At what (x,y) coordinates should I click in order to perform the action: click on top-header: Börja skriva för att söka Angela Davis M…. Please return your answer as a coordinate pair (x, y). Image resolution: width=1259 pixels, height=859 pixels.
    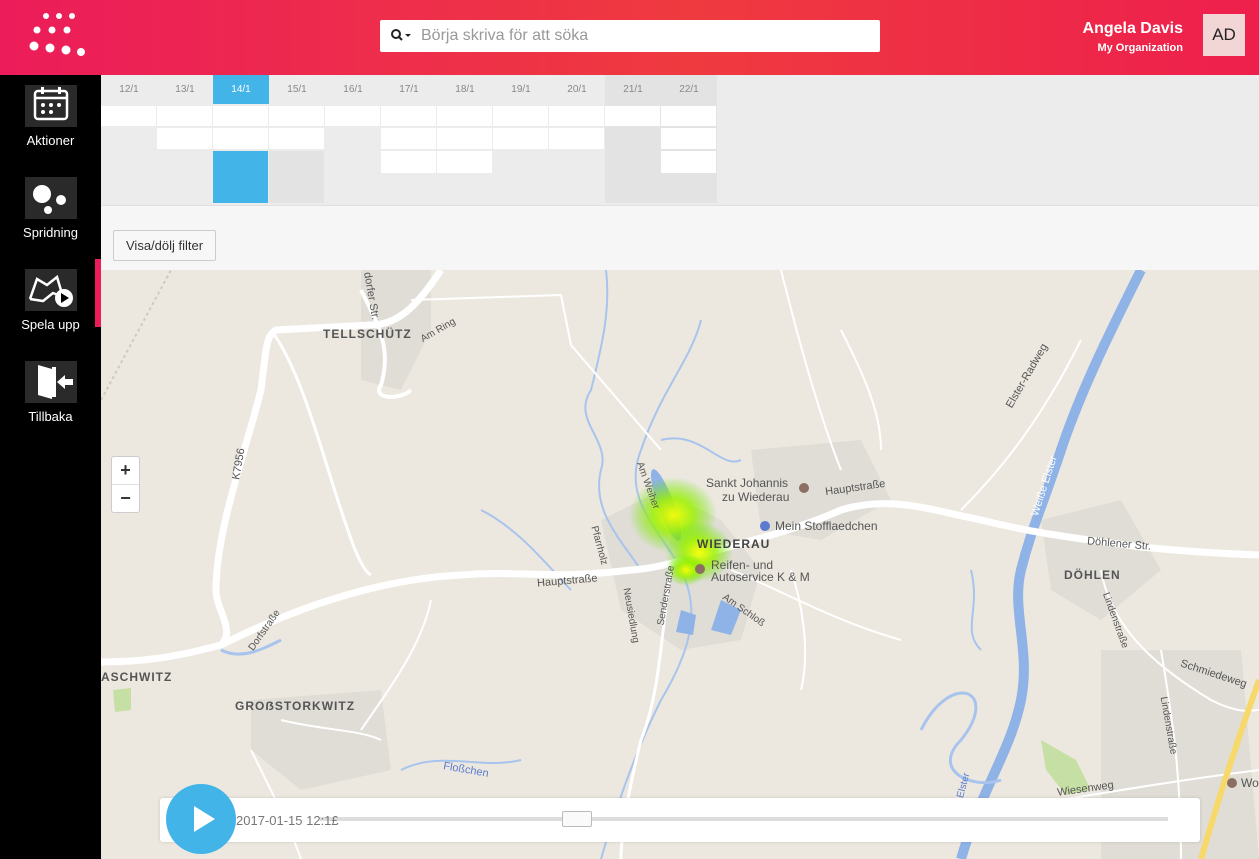
    Looking at the image, I should click on (629, 37).